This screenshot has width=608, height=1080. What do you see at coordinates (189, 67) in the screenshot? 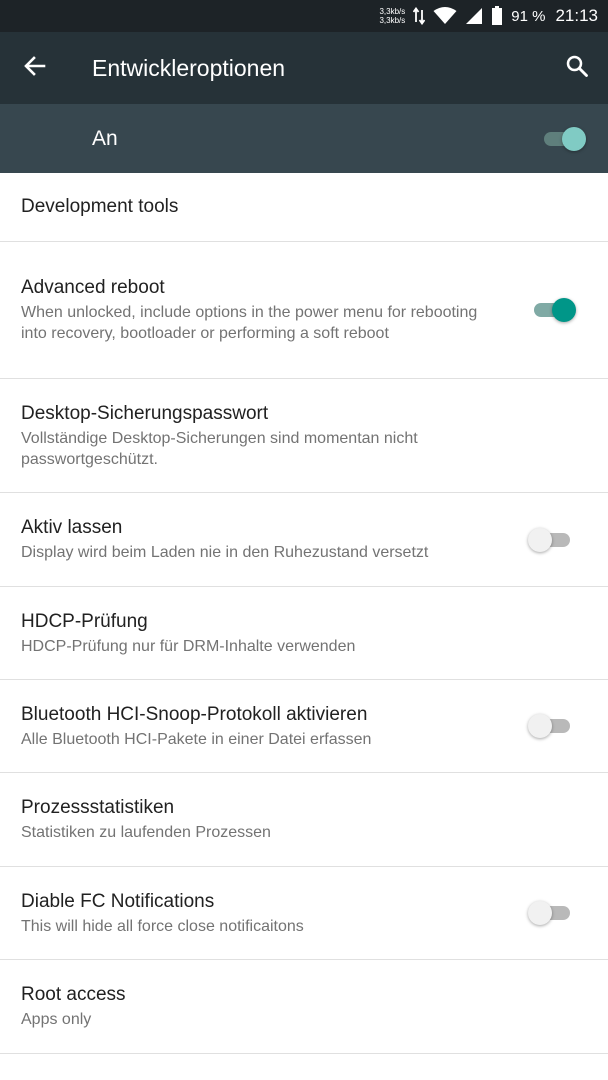
I see `page-title: Entwickleroptionen` at bounding box center [189, 67].